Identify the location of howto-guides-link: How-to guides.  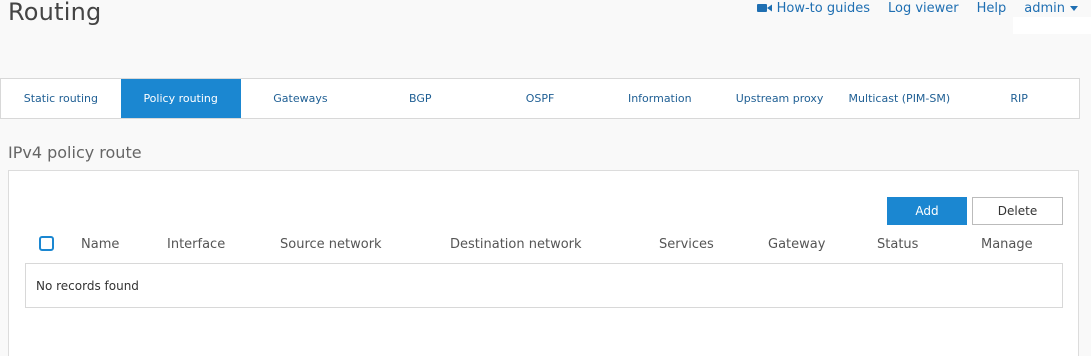
(813, 8).